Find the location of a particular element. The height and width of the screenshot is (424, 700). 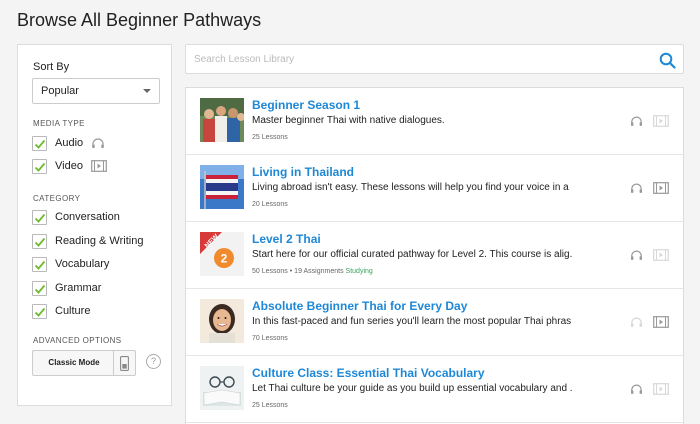

reading-writing-checkbox is located at coordinates (39, 241).